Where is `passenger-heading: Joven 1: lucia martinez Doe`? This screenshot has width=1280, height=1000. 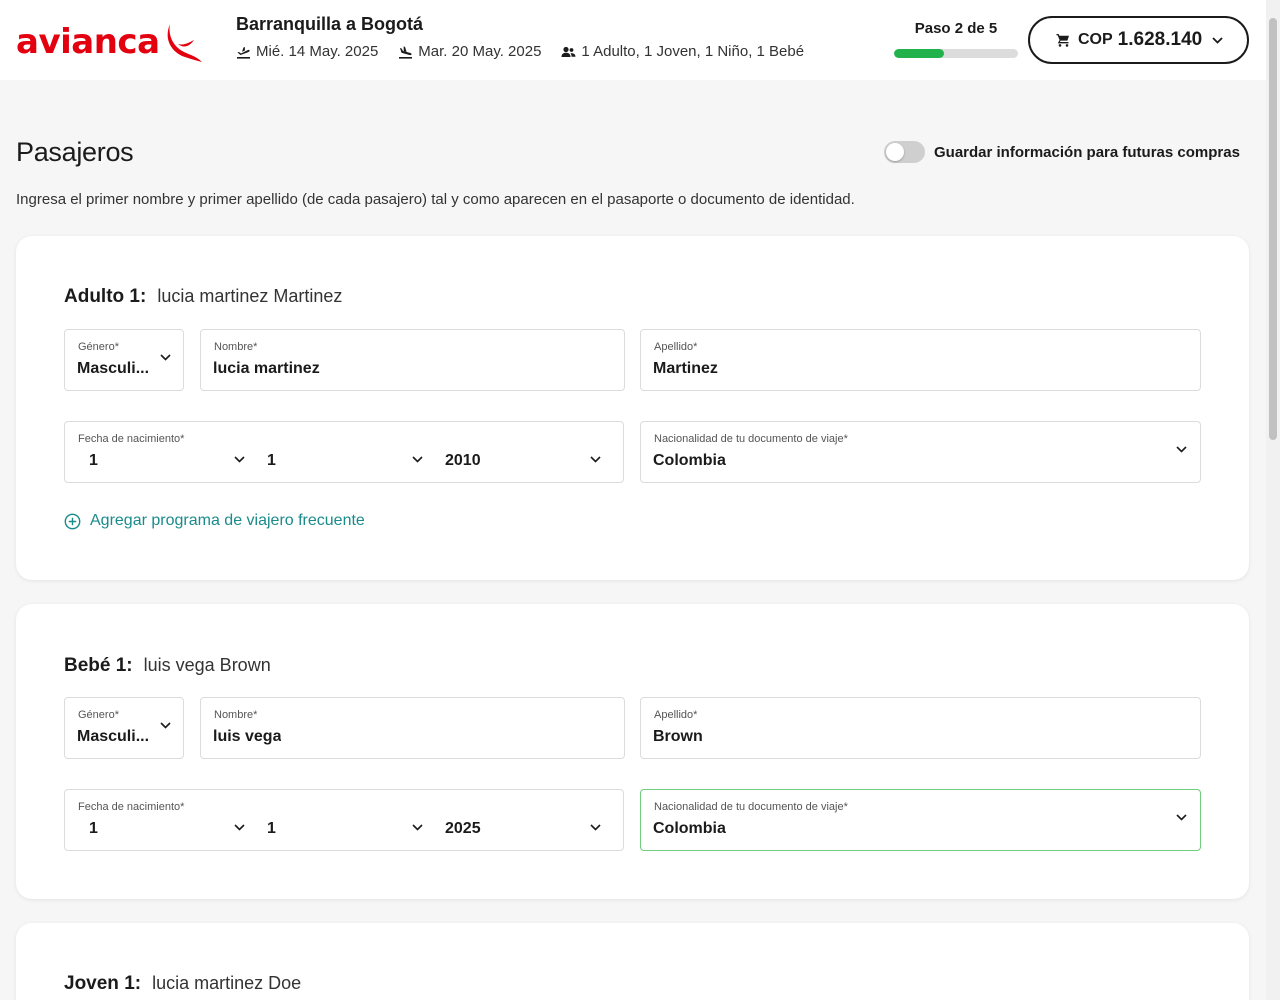 passenger-heading: Joven 1: lucia martinez Doe is located at coordinates (182, 984).